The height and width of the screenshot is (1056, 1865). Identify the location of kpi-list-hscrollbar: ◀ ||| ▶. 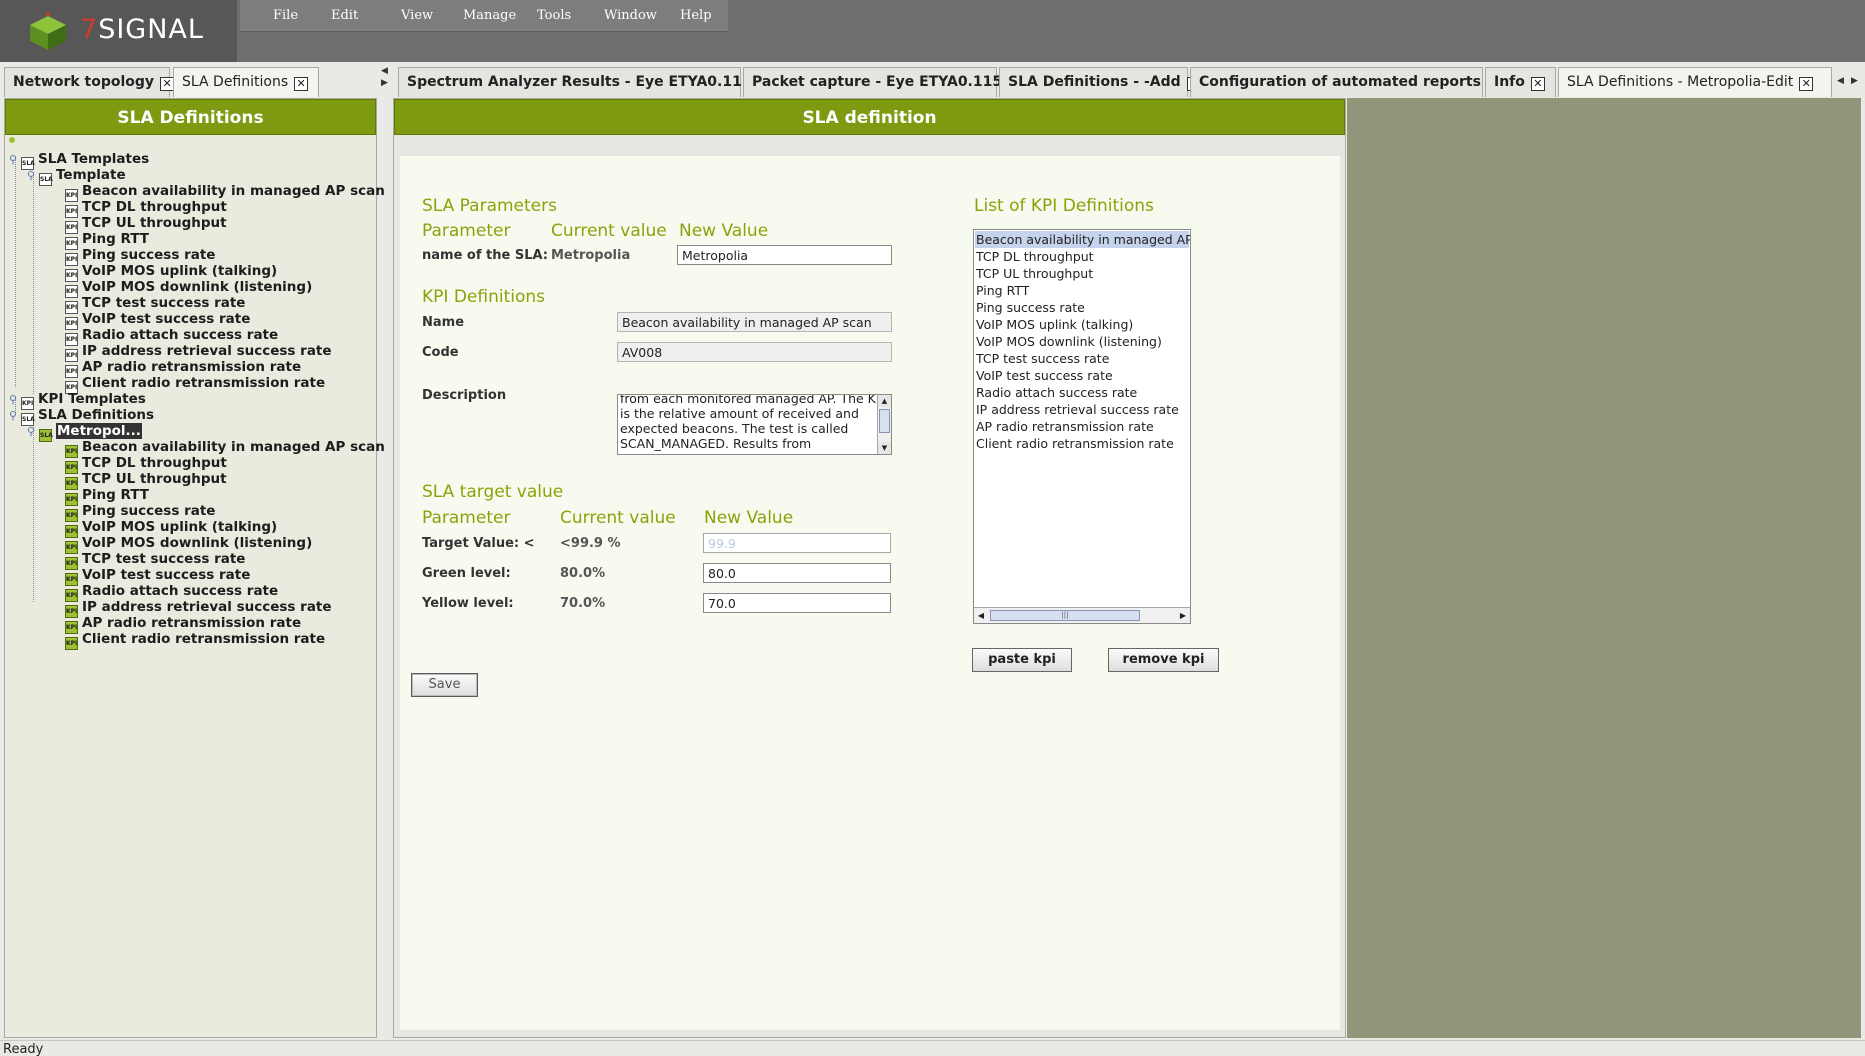
(1082, 615).